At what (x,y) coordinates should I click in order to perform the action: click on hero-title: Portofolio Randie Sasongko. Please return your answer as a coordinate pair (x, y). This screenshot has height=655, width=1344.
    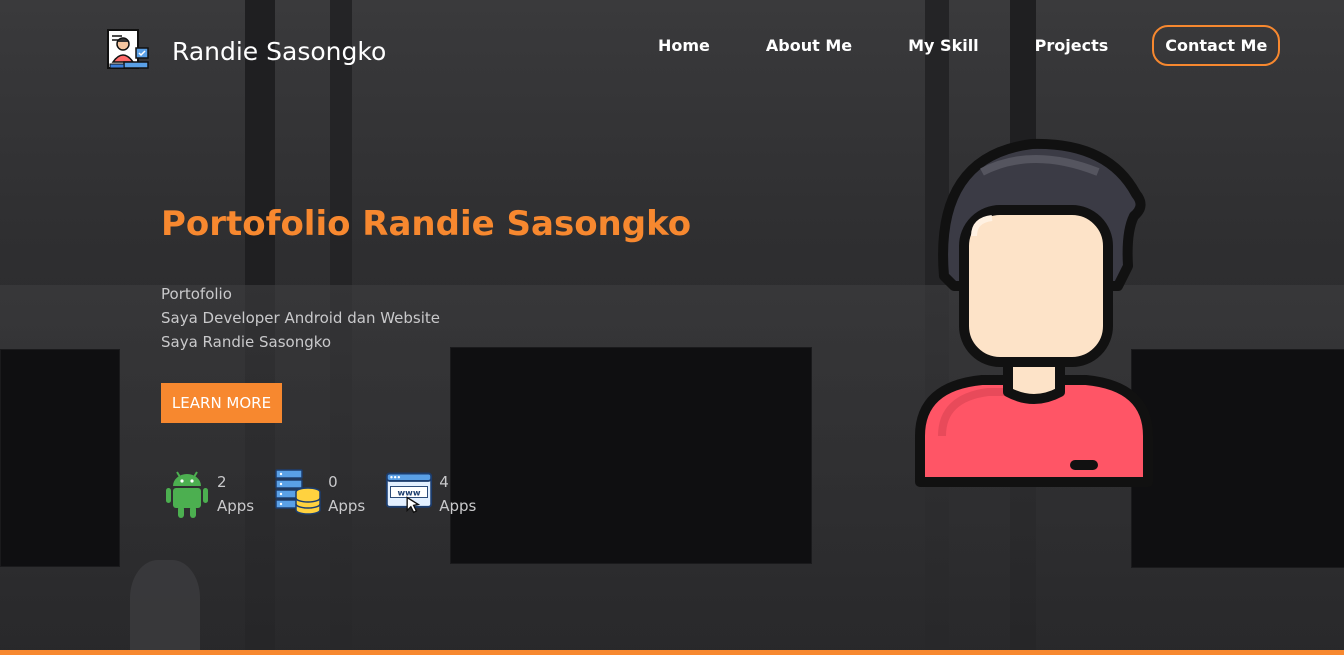
    Looking at the image, I should click on (426, 224).